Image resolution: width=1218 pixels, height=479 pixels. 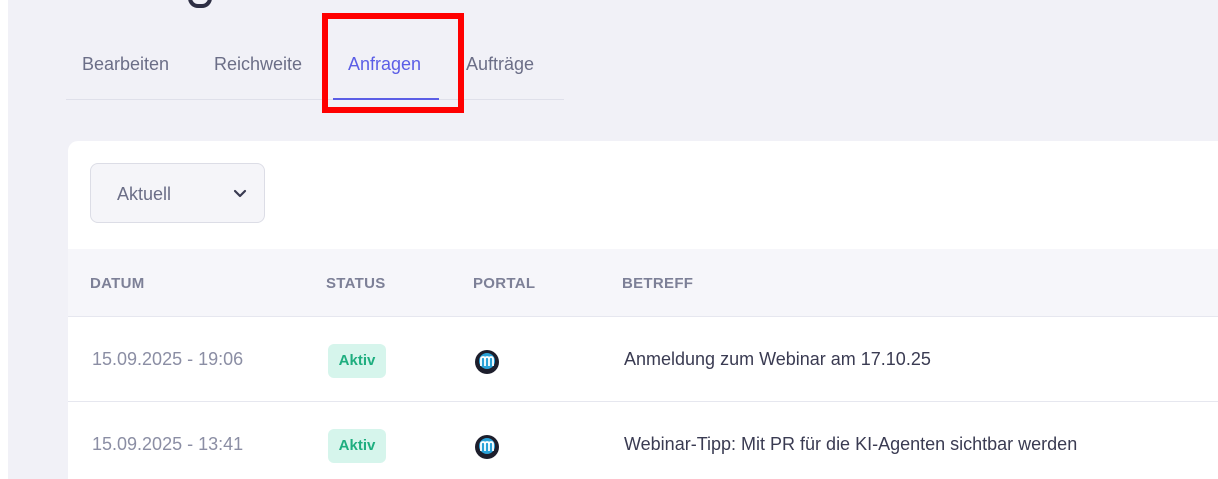 I want to click on chevron-down-icon, so click(x=240, y=193).